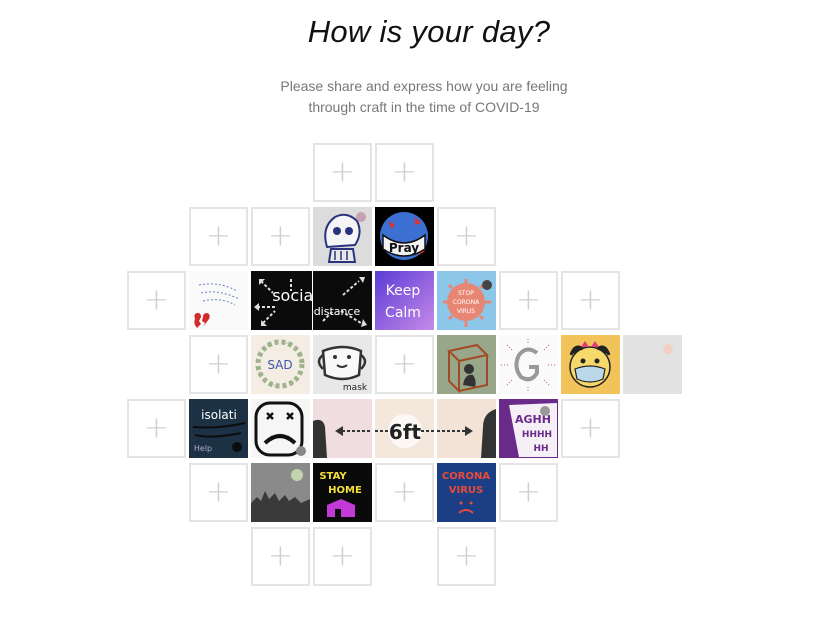 This screenshot has width=828, height=621. Describe the element at coordinates (203, 448) in the screenshot. I see `tile-help-text: Help` at that location.